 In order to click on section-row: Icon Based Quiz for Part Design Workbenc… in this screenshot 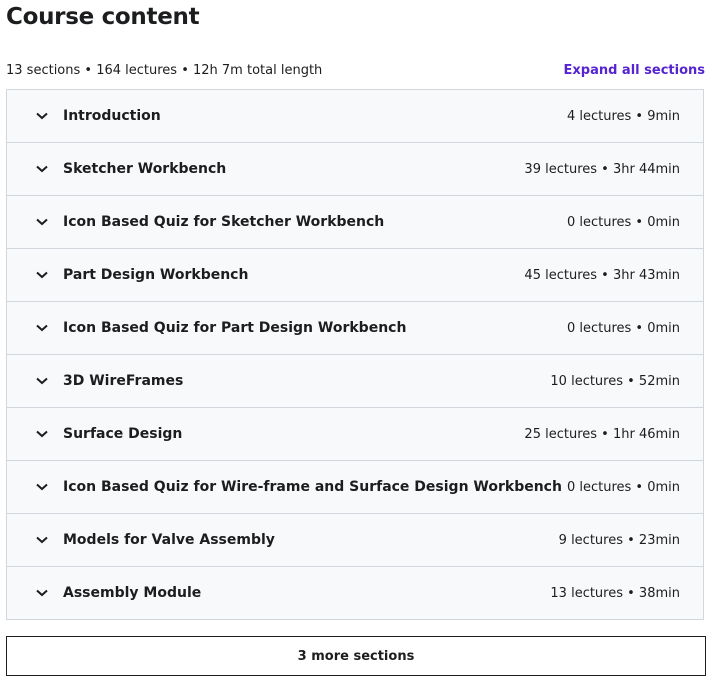, I will do `click(355, 328)`.